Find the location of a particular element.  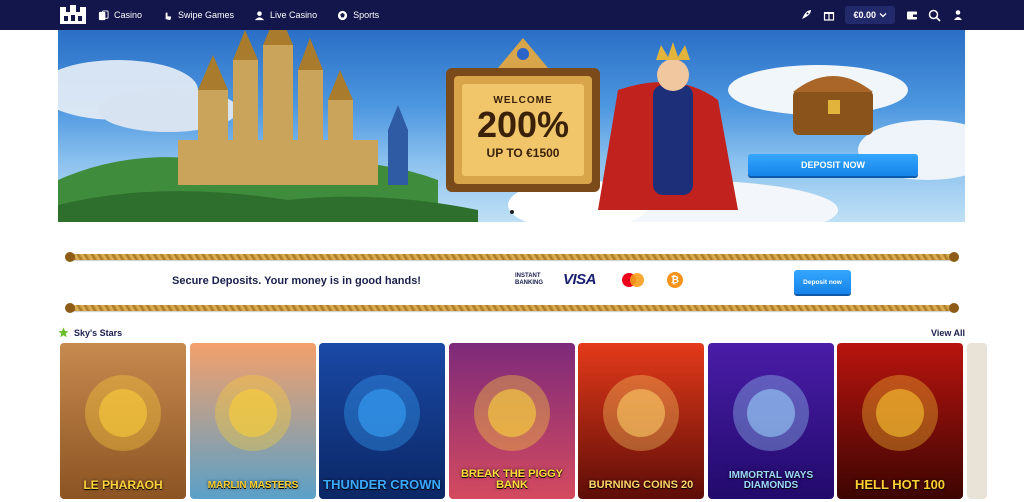

game-title: BREAK THE PIGGY BANK is located at coordinates (512, 479).